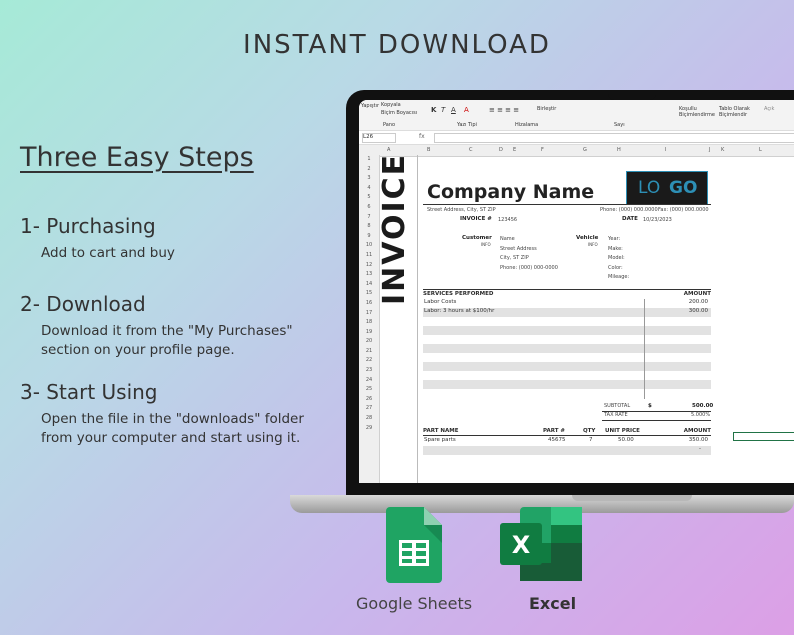 The width and height of the screenshot is (794, 635). What do you see at coordinates (369, 419) in the screenshot?
I see `row-header: 28` at bounding box center [369, 419].